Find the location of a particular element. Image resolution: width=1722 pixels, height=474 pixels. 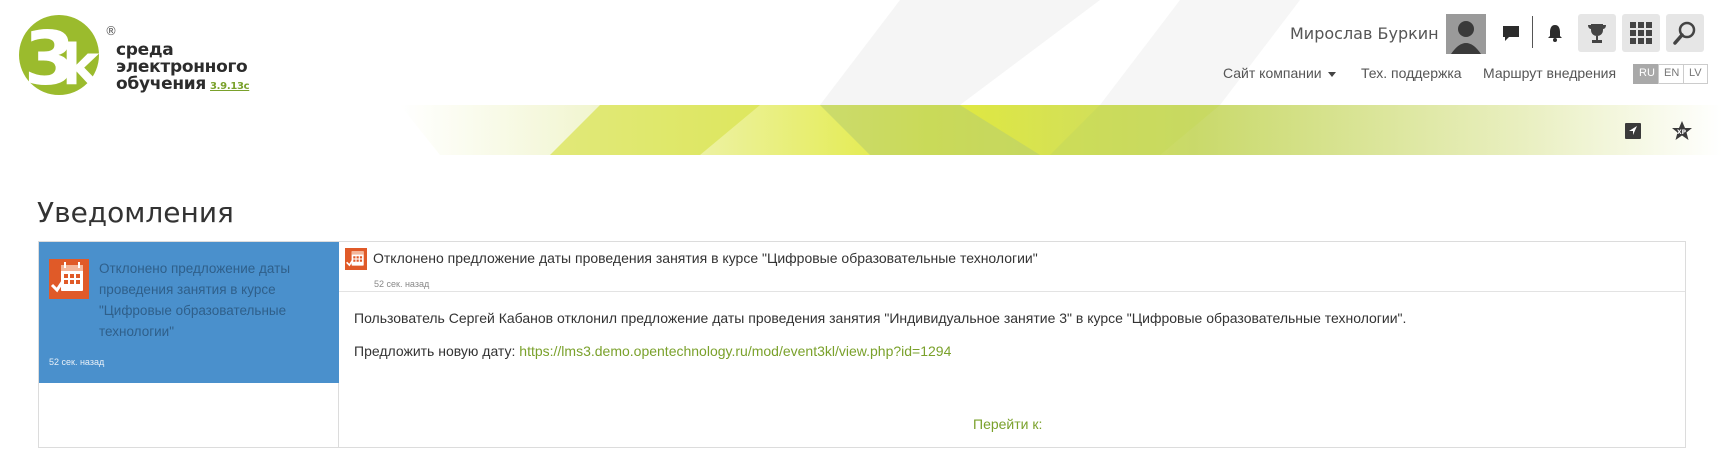

apps-grid-button is located at coordinates (1641, 33).